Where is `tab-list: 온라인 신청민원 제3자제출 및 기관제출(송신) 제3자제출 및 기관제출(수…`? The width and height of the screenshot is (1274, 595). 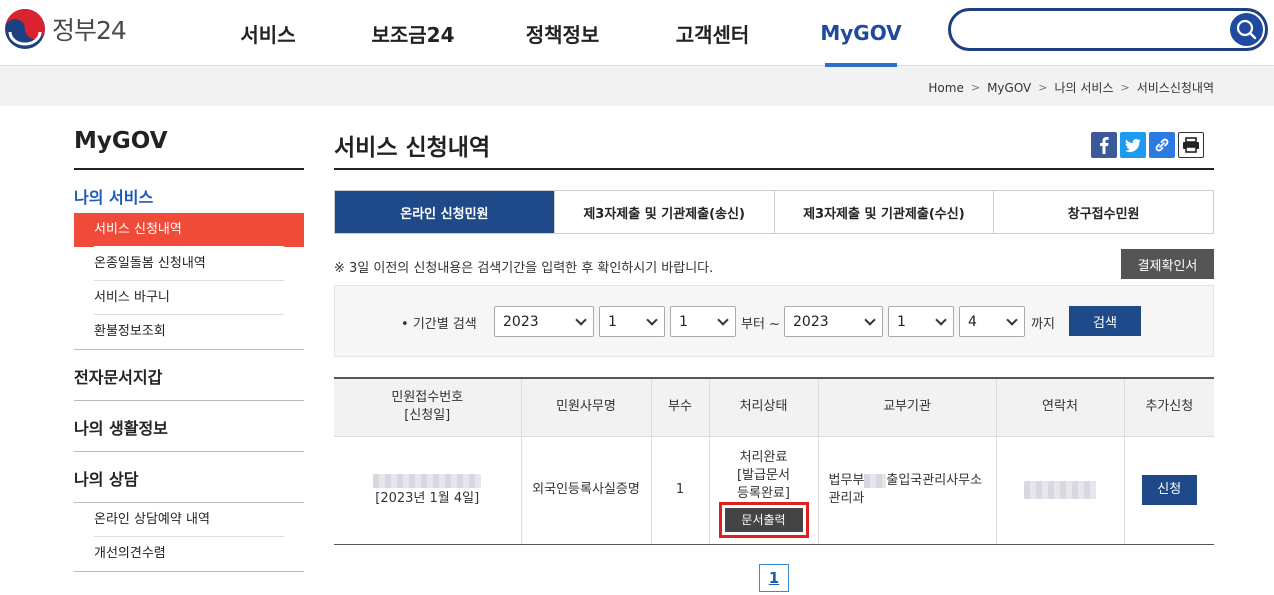
tab-list: 온라인 신청민원 제3자제출 및 기관제출(송신) 제3자제출 및 기관제출(수… is located at coordinates (774, 212).